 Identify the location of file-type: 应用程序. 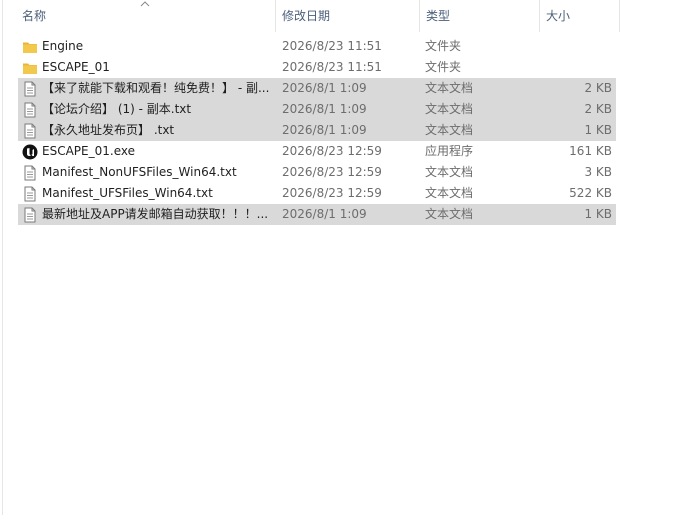
(449, 151).